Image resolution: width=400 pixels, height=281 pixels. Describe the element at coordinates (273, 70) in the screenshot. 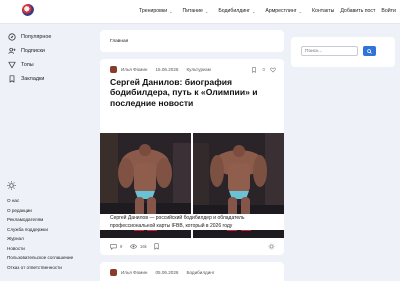

I see `heart-icon` at that location.